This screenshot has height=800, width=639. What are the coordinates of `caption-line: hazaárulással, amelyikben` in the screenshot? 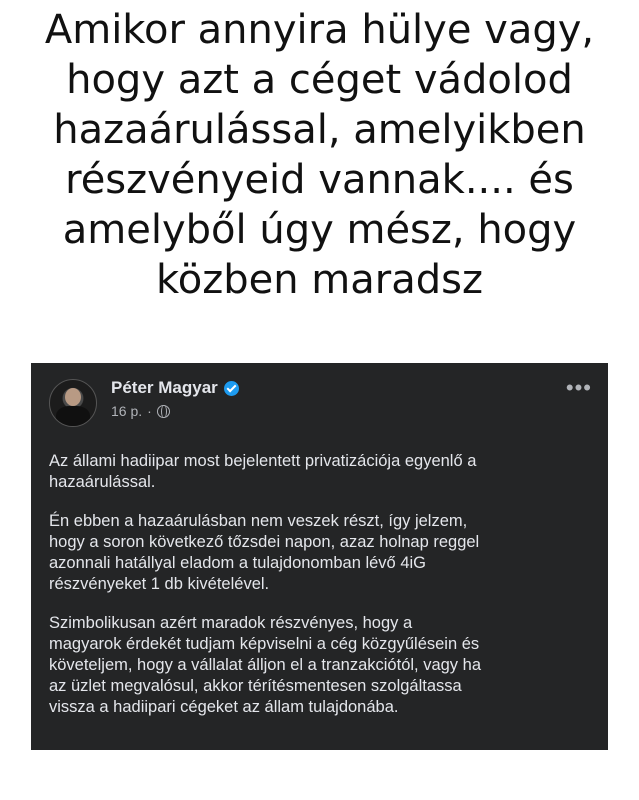 It's located at (319, 130).